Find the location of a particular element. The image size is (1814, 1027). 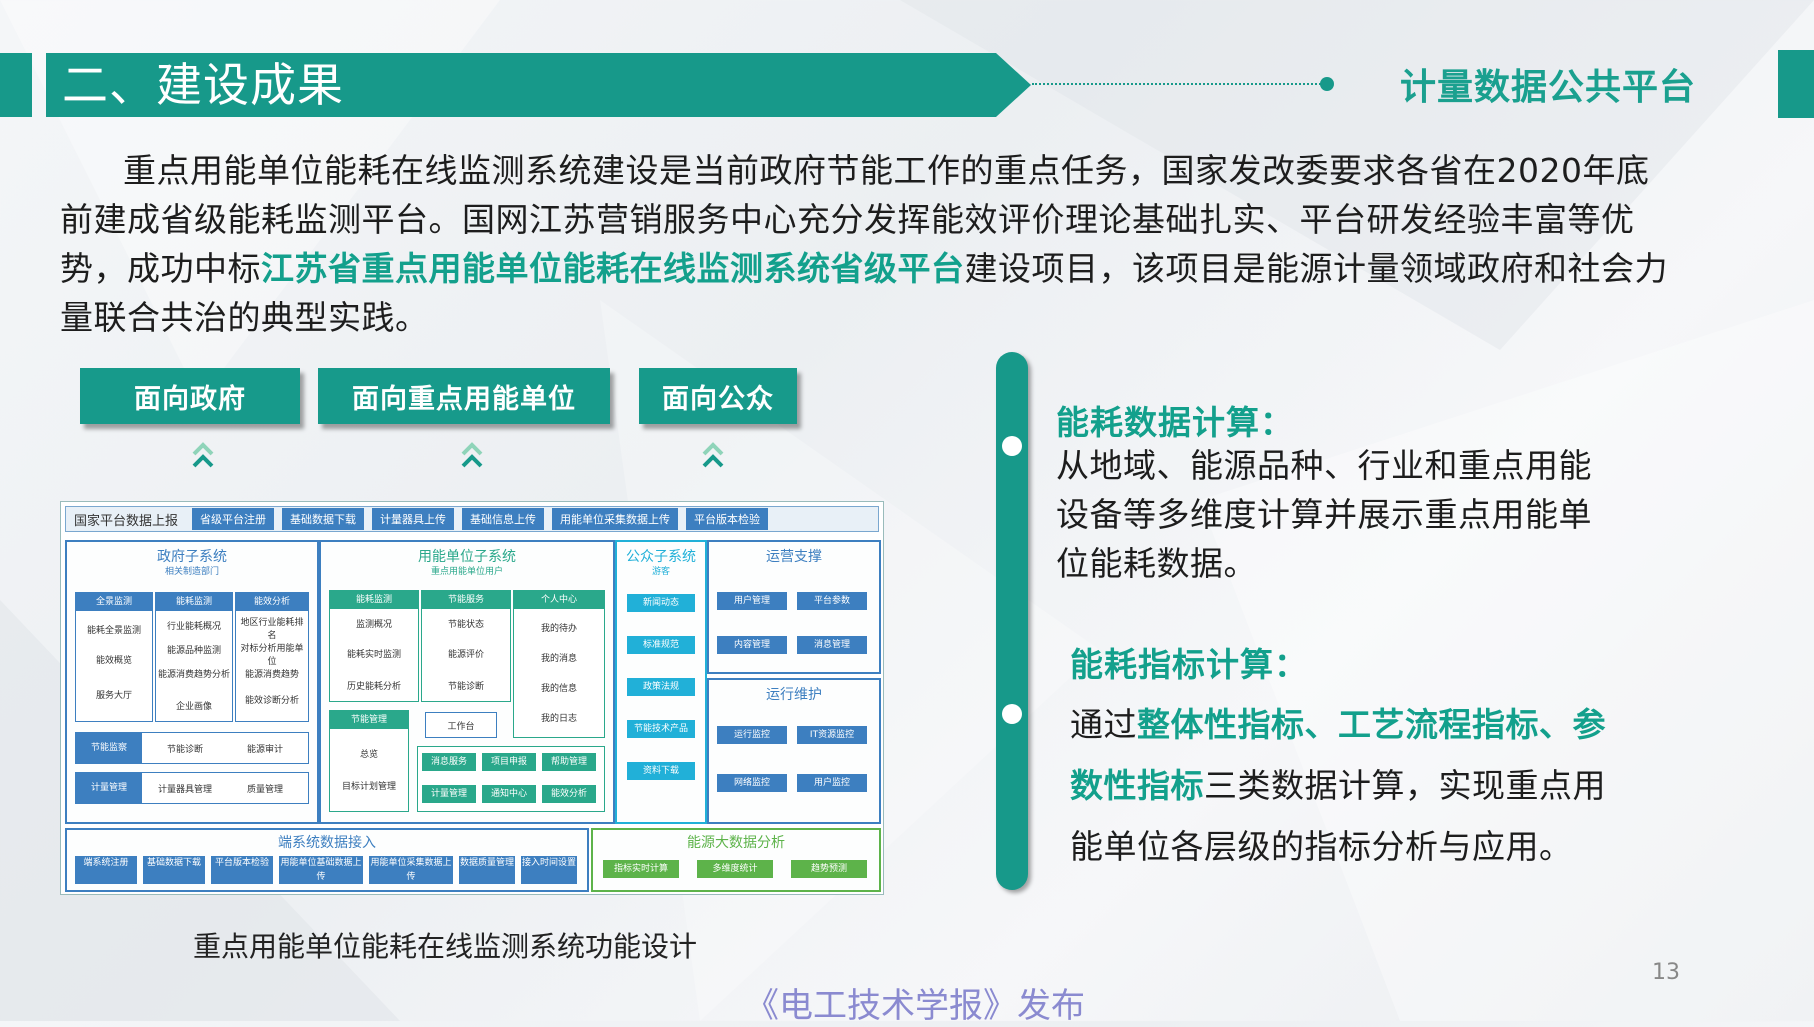

unit-service: 通知中心 is located at coordinates (509, 794).